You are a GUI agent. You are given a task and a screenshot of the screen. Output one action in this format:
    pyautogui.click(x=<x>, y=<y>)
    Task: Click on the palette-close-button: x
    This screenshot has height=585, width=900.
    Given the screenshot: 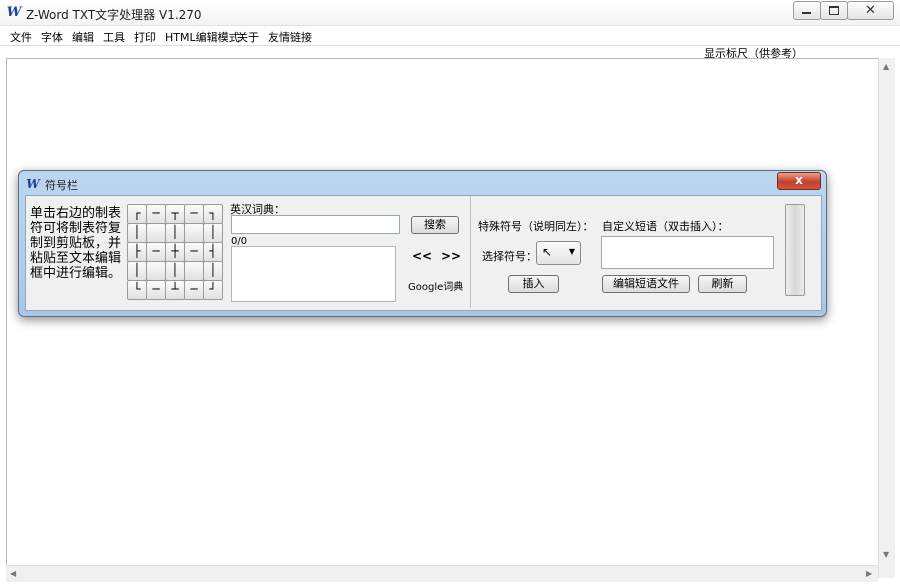 What is the action you would take?
    pyautogui.click(x=799, y=181)
    